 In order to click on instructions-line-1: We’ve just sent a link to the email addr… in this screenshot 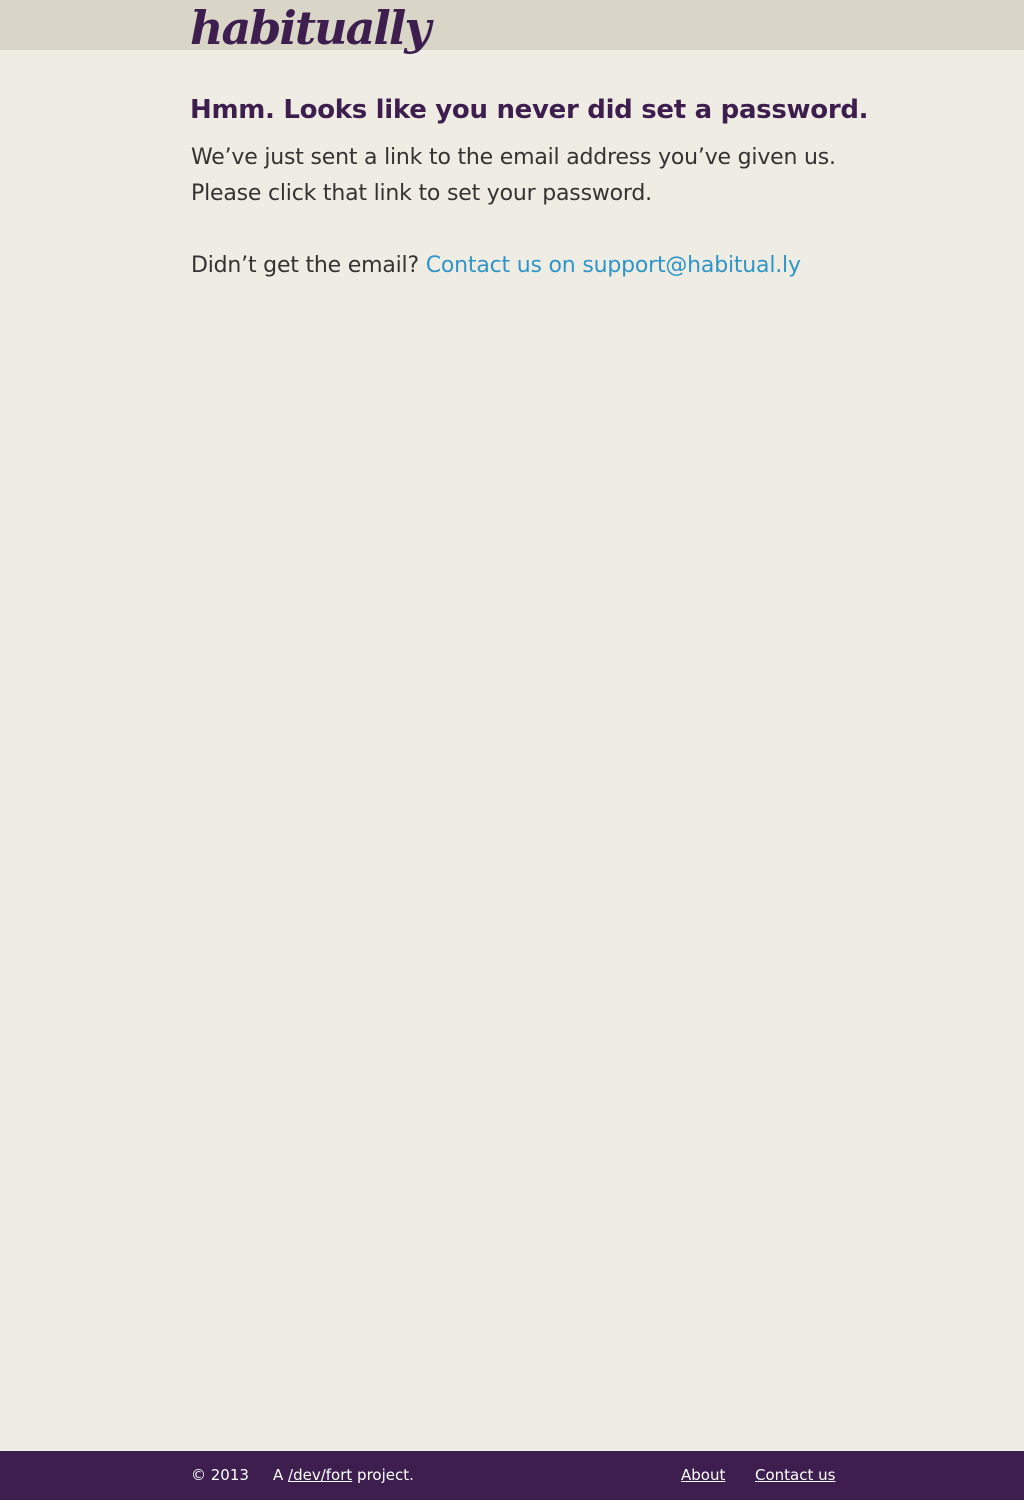, I will do `click(513, 157)`.